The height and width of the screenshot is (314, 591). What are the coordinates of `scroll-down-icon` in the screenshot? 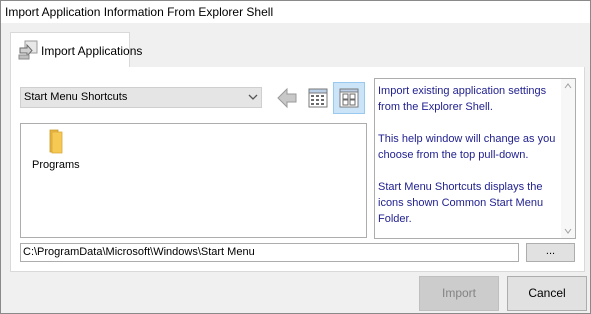 It's located at (568, 231).